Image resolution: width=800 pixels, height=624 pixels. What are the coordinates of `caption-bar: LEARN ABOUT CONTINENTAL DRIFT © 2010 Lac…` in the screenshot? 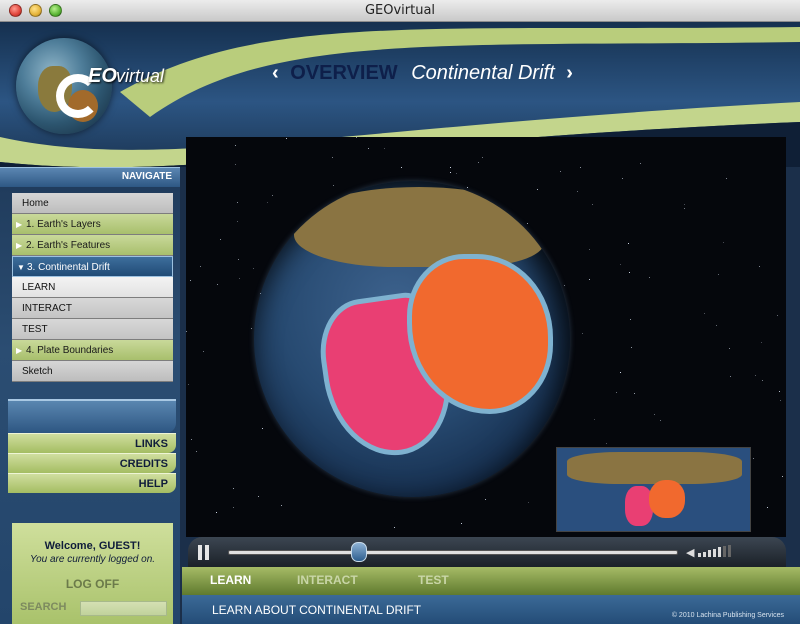 It's located at (491, 609).